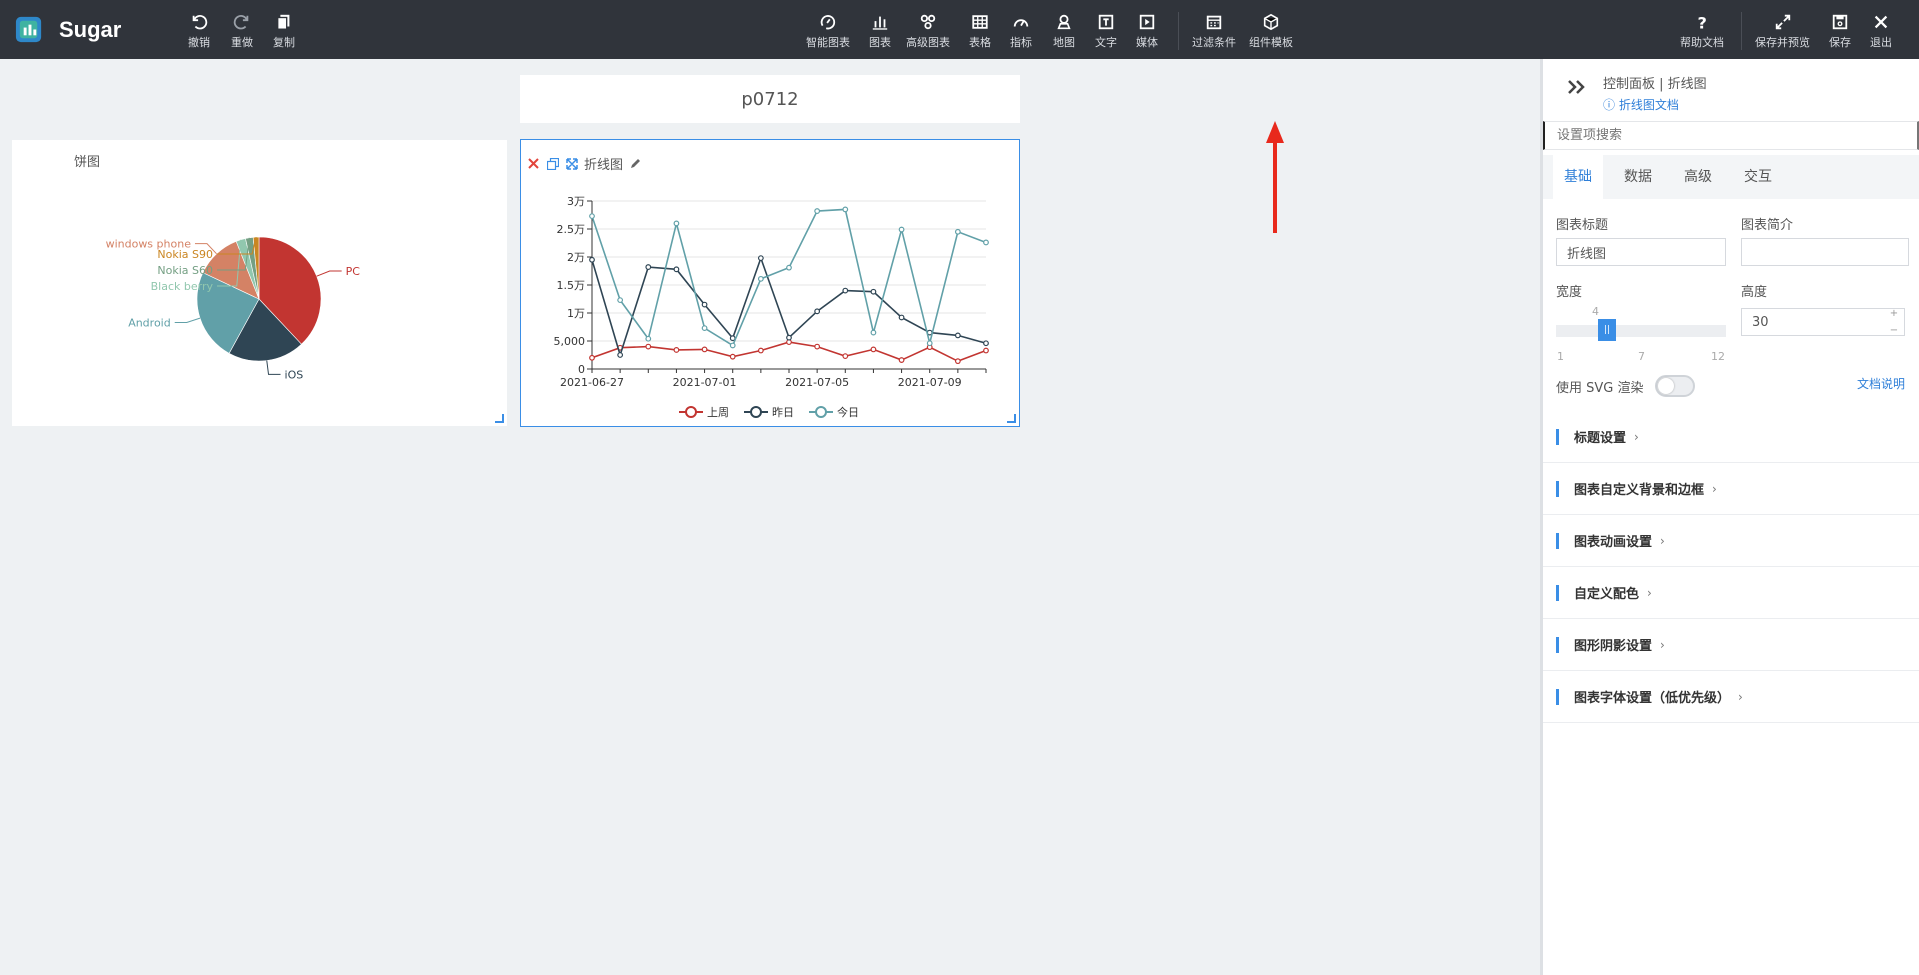 The height and width of the screenshot is (975, 1919). What do you see at coordinates (1214, 31) in the screenshot?
I see `filter-button: 过滤条件` at bounding box center [1214, 31].